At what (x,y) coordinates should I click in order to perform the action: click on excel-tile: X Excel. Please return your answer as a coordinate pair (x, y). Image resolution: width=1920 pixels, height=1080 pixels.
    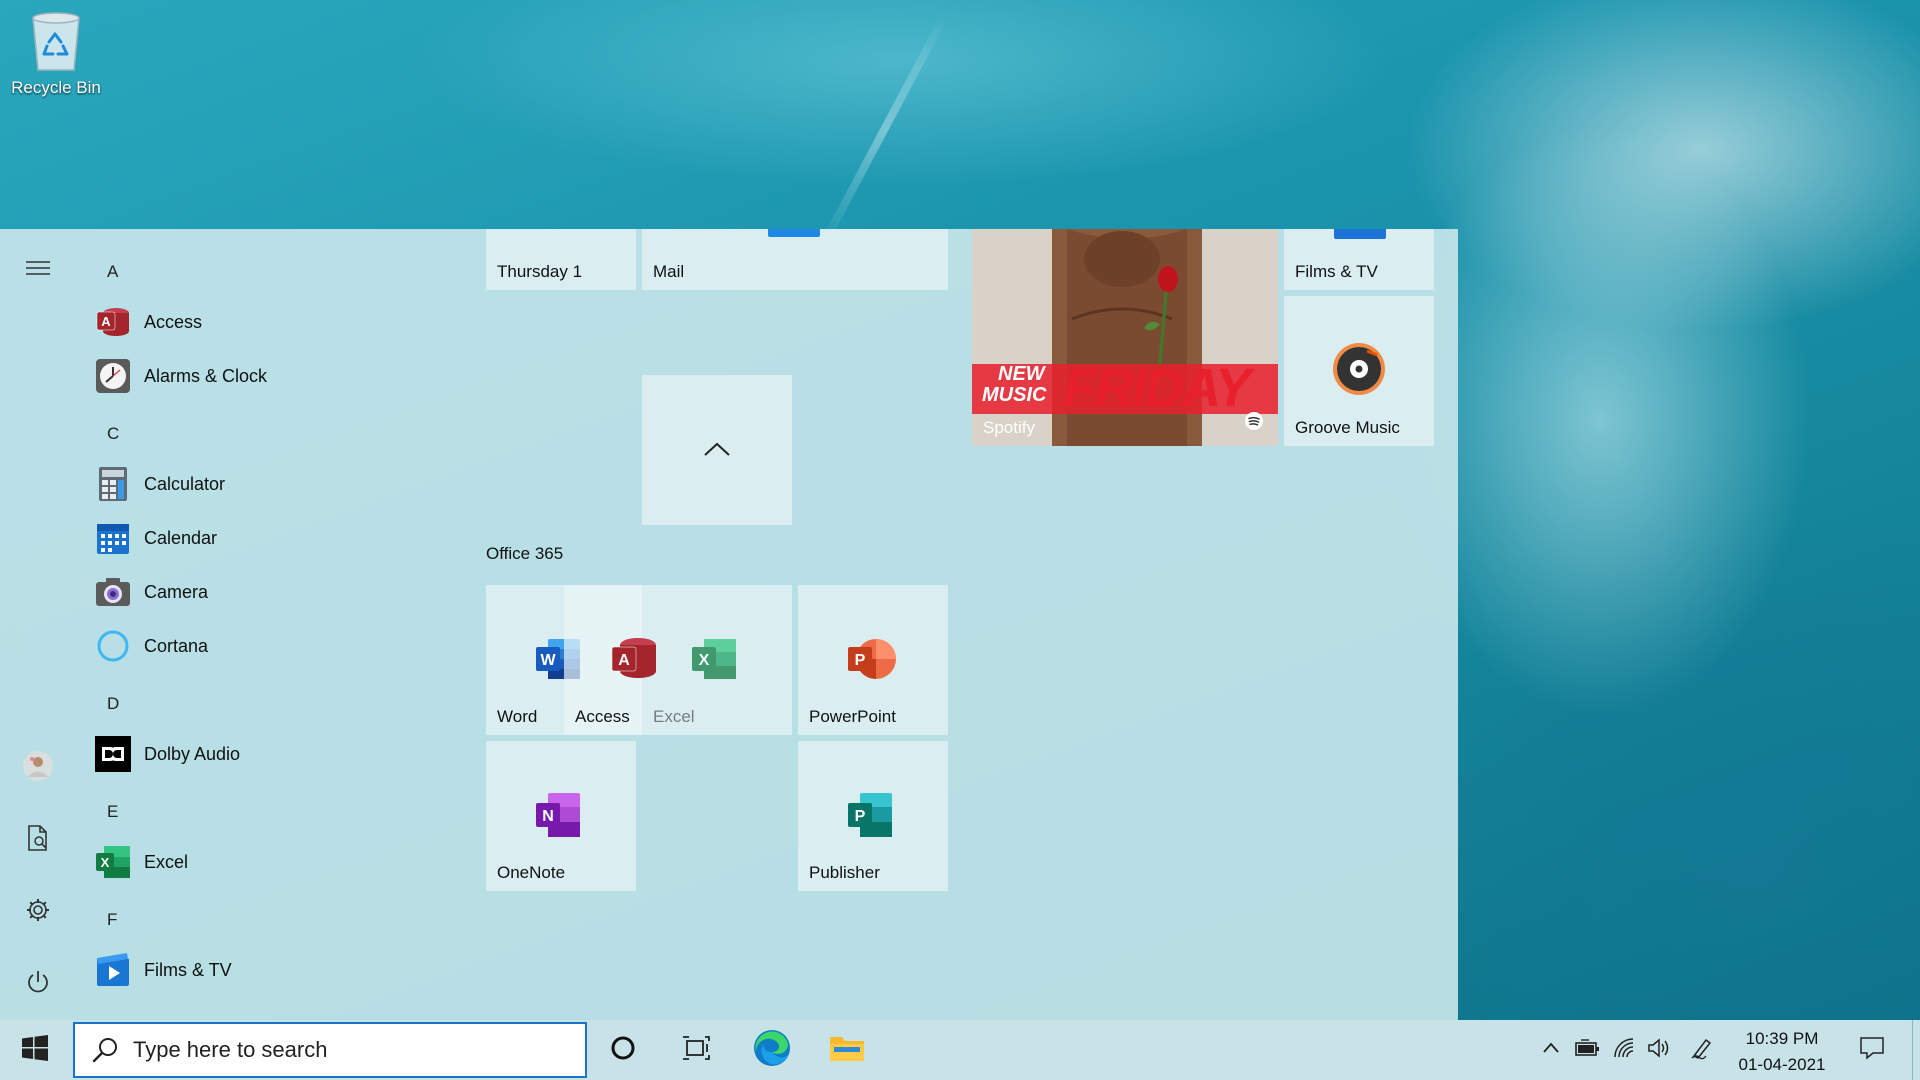
    Looking at the image, I should click on (689, 660).